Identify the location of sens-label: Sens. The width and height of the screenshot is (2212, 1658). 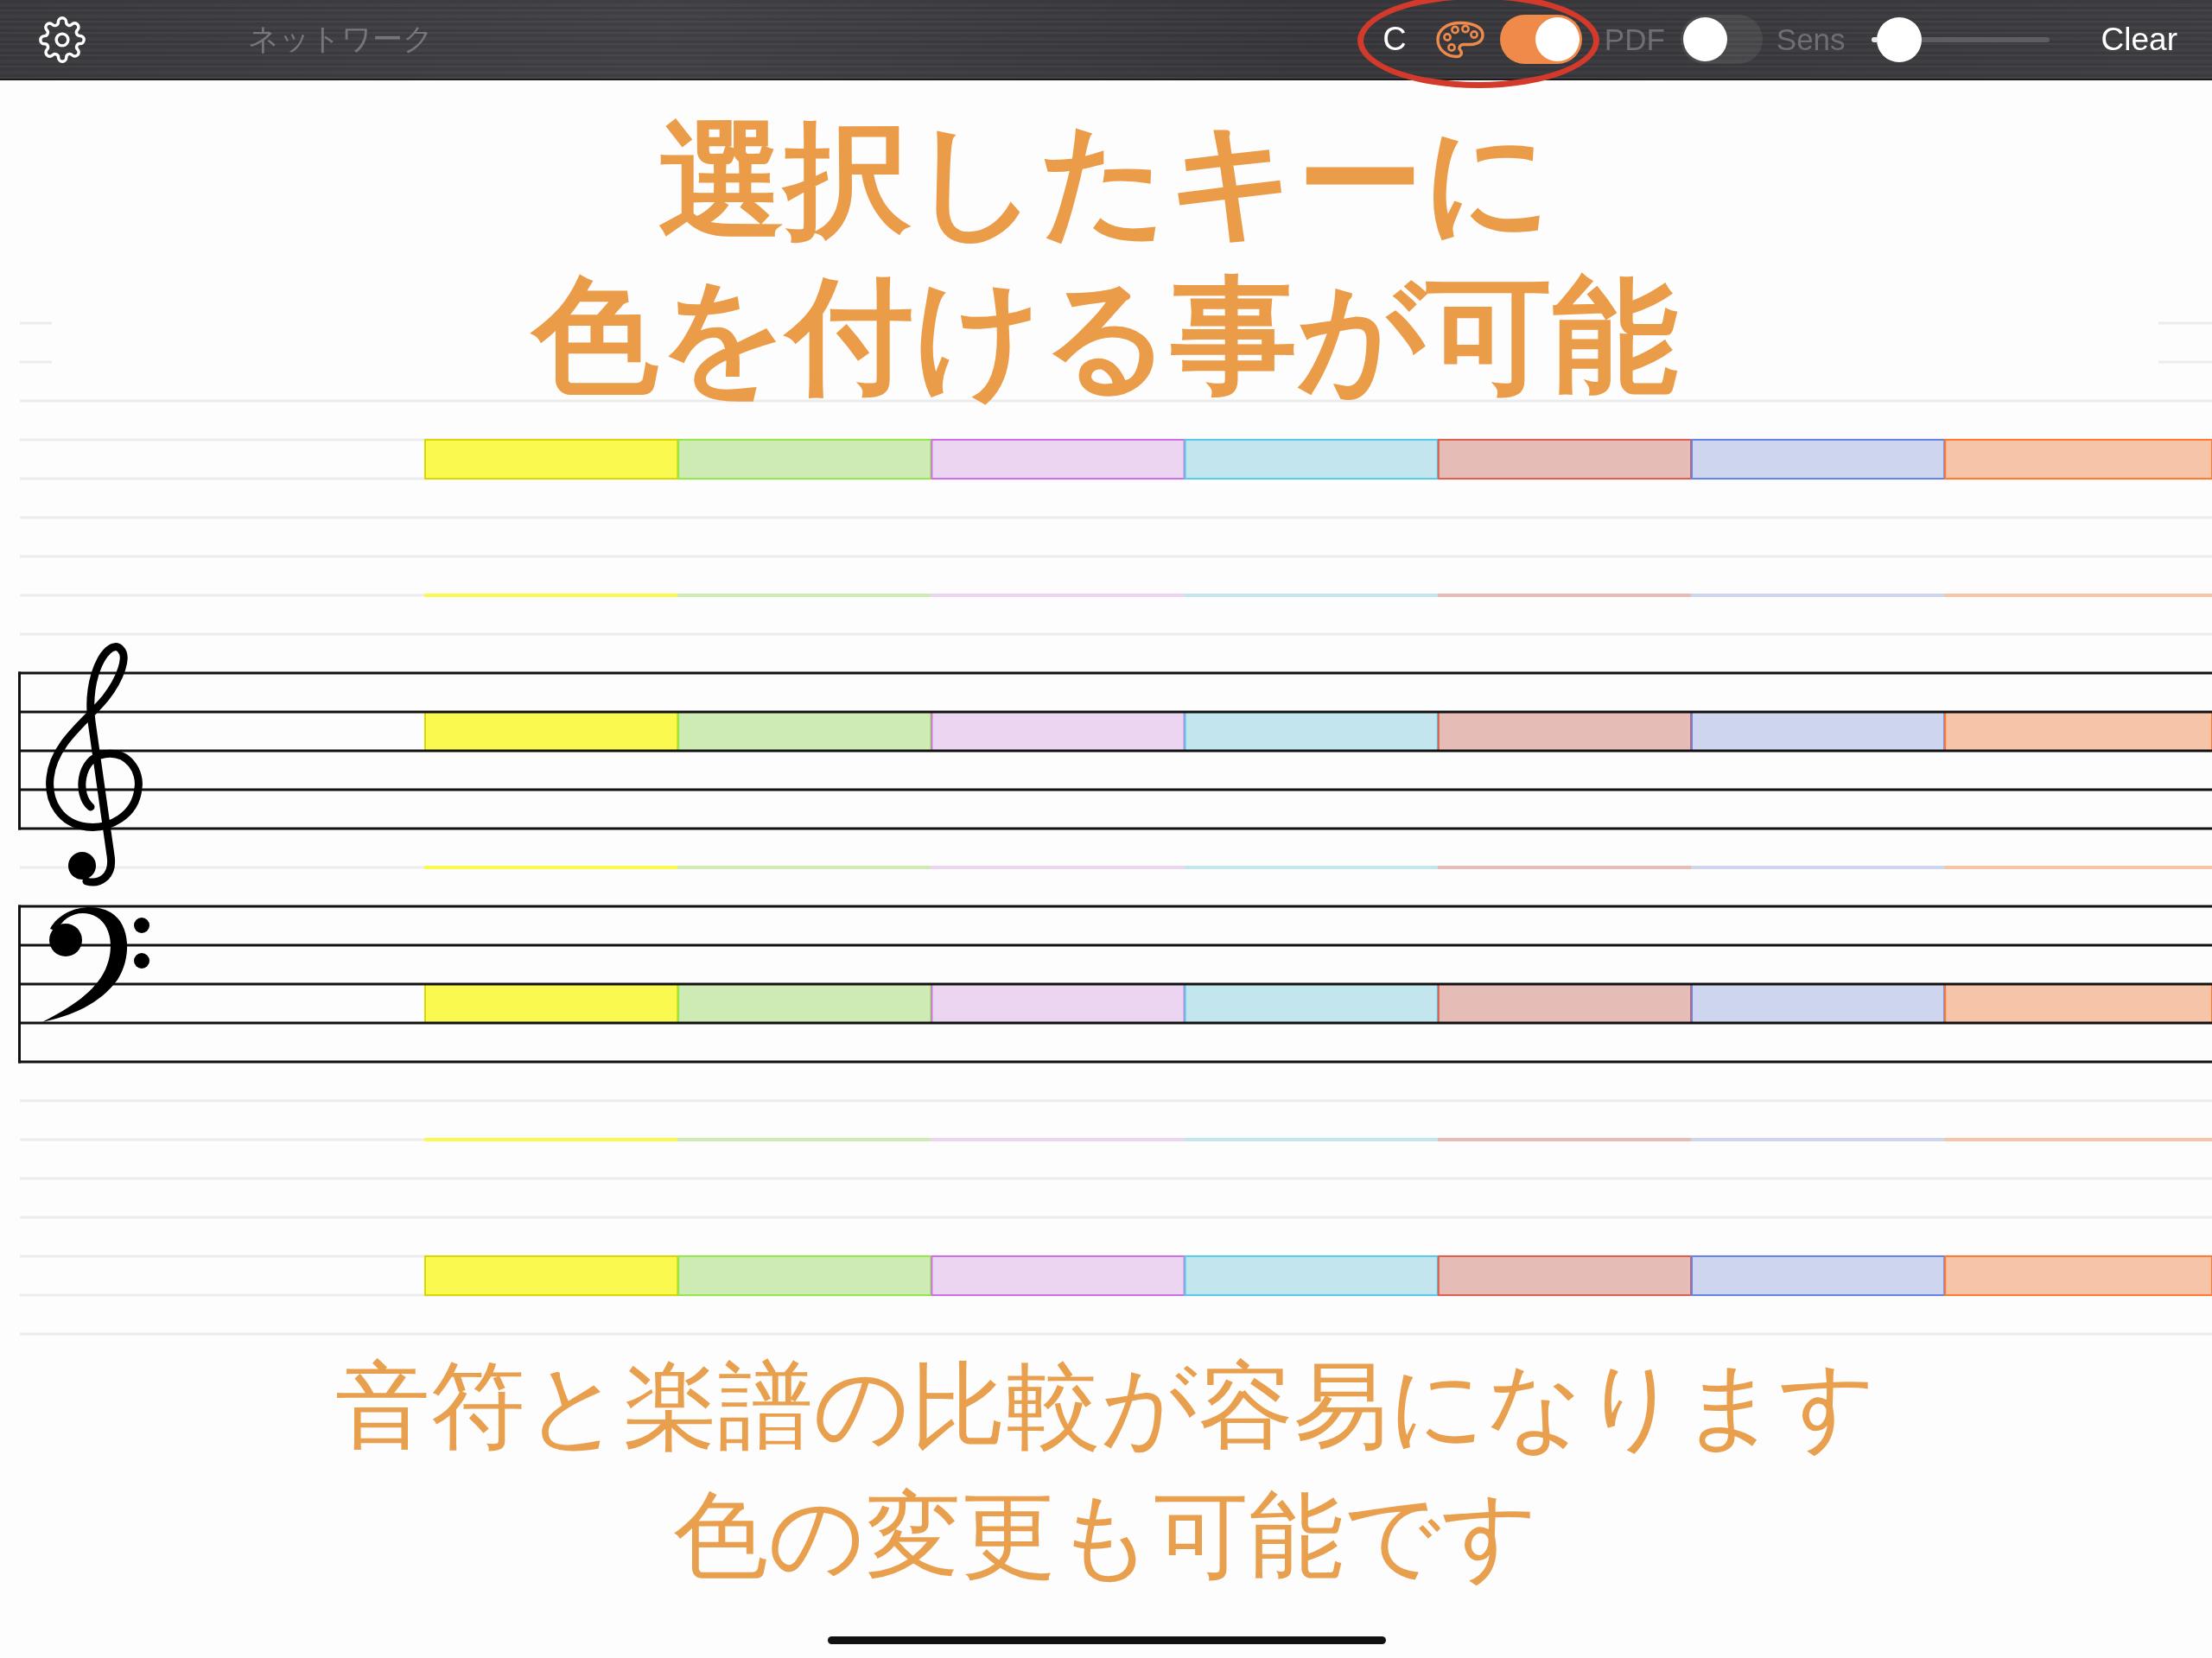
(1811, 39).